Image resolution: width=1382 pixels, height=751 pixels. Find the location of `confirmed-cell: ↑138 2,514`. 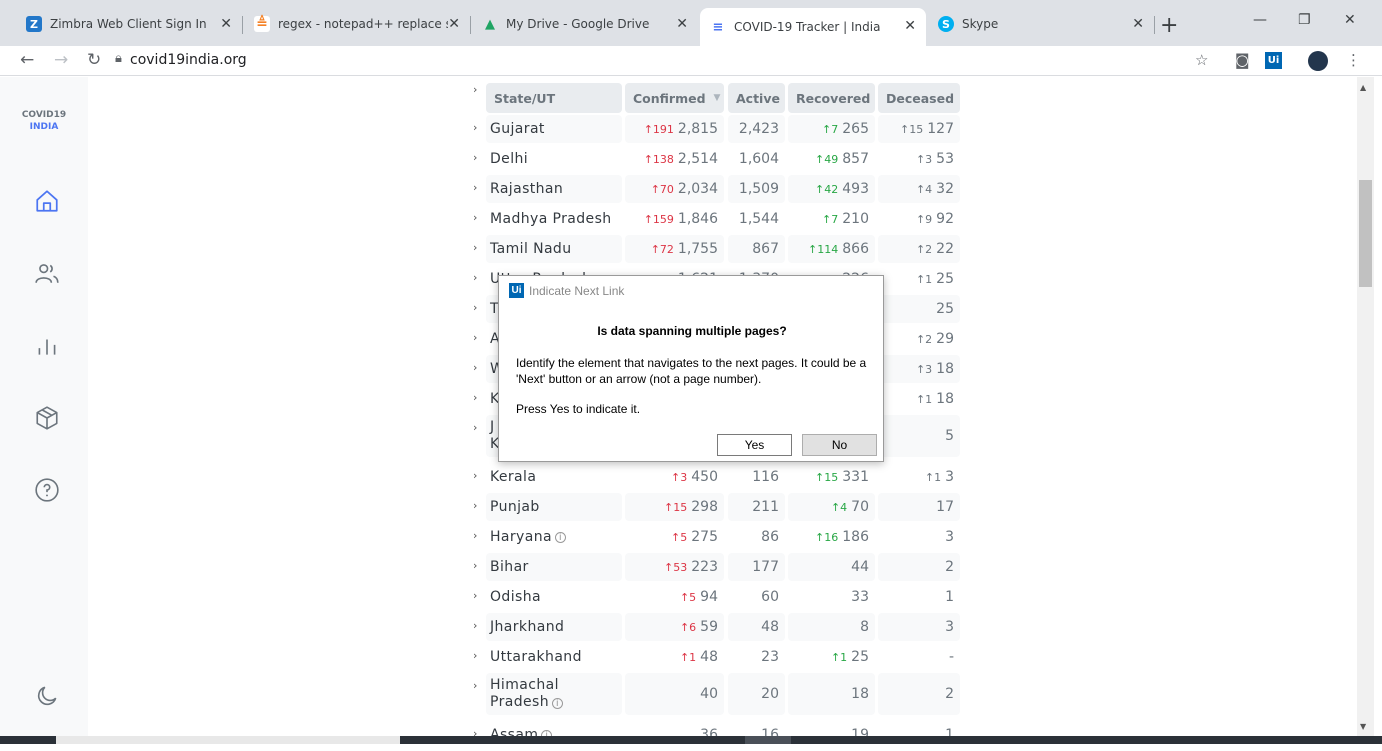

confirmed-cell: ↑138 2,514 is located at coordinates (674, 159).